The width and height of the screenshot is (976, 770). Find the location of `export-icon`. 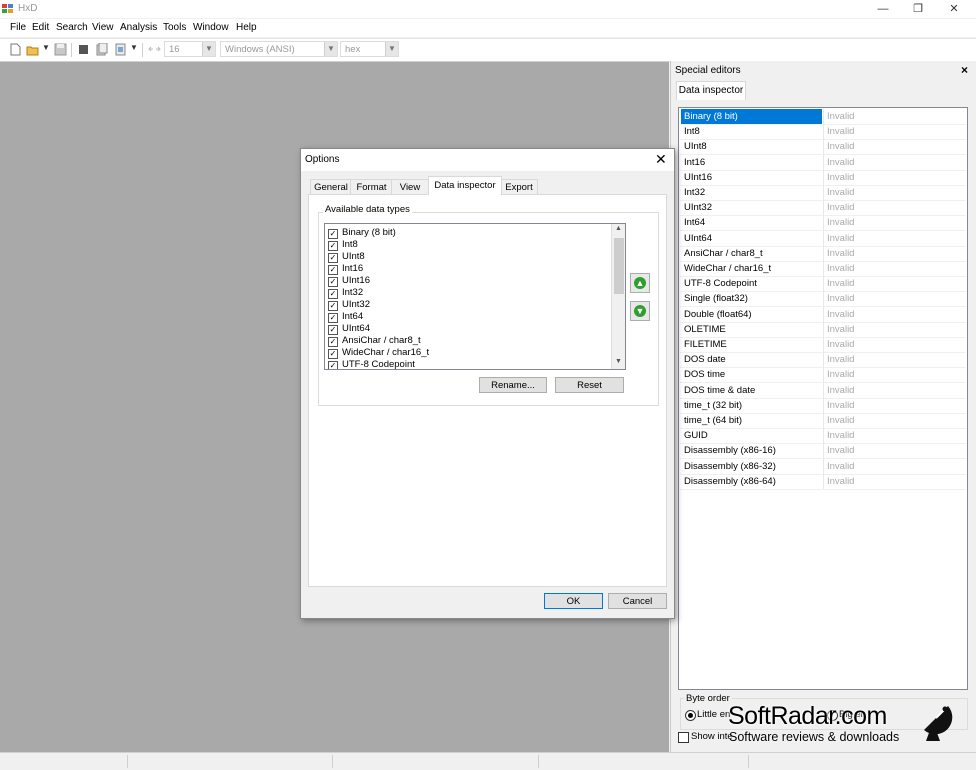

export-icon is located at coordinates (120, 49).